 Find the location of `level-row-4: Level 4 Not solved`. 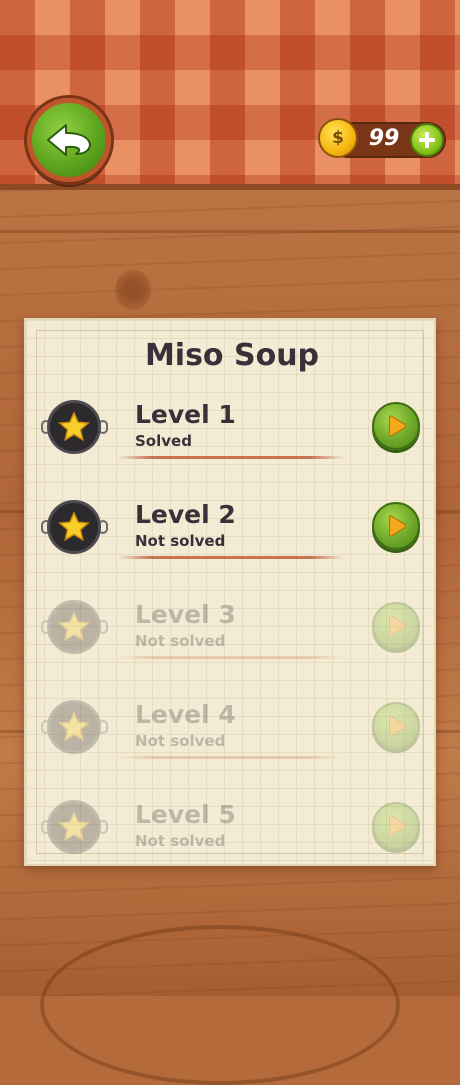

level-row-4: Level 4 Not solved is located at coordinates (232, 745).